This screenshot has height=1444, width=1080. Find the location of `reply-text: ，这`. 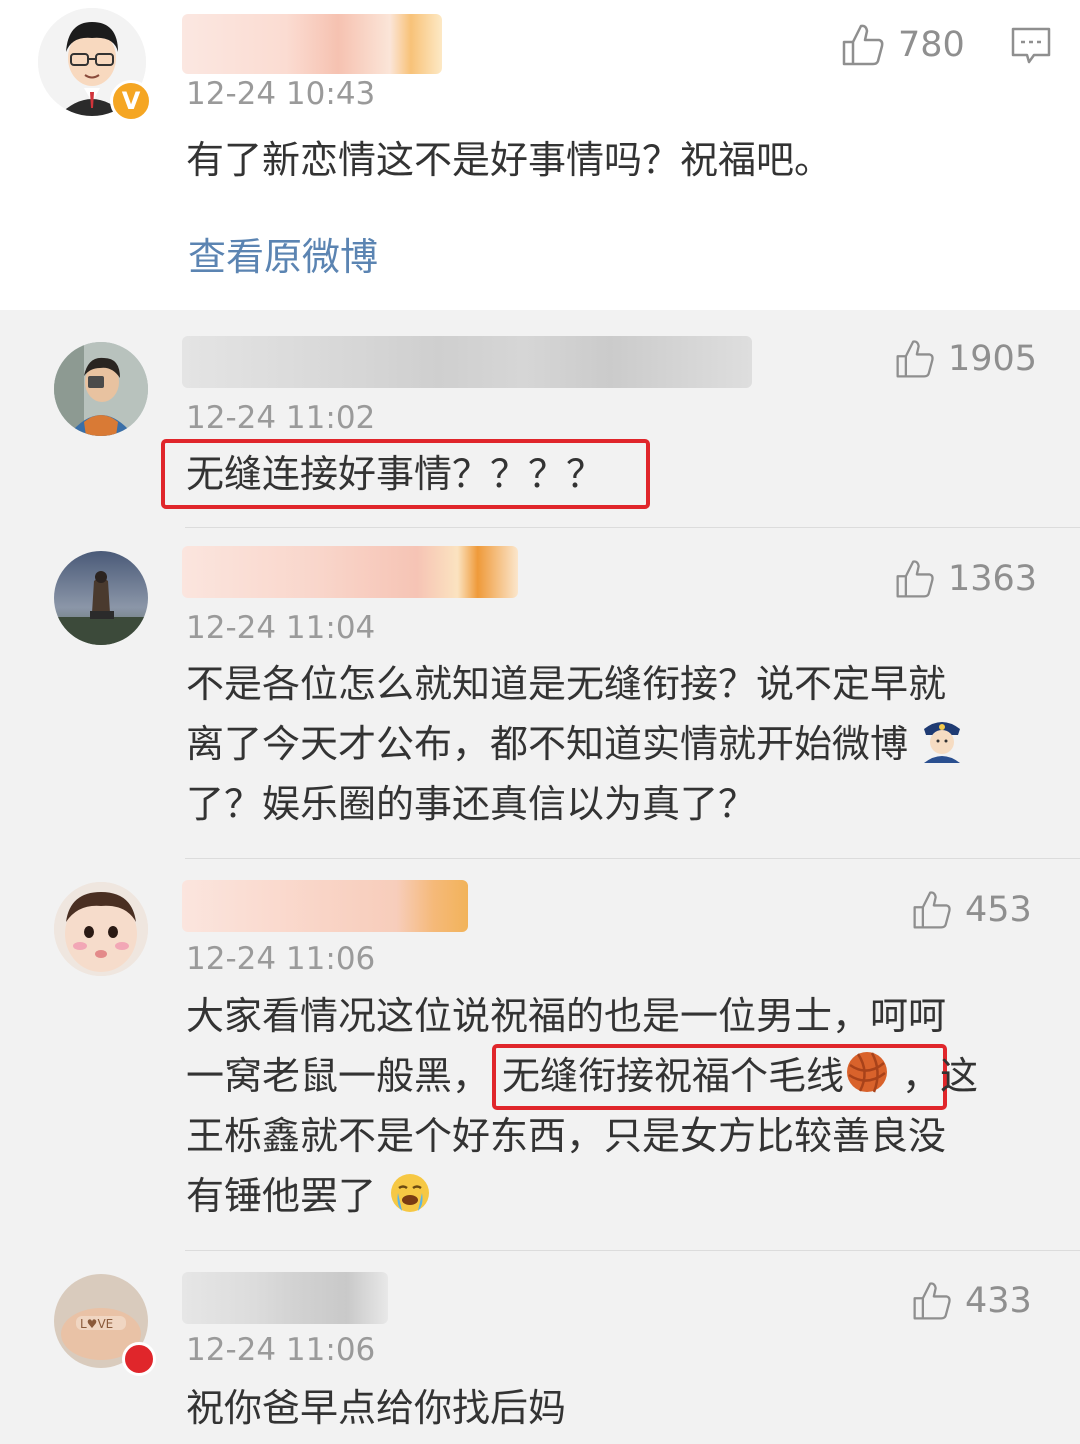

reply-text: ，这 is located at coordinates (940, 1076).